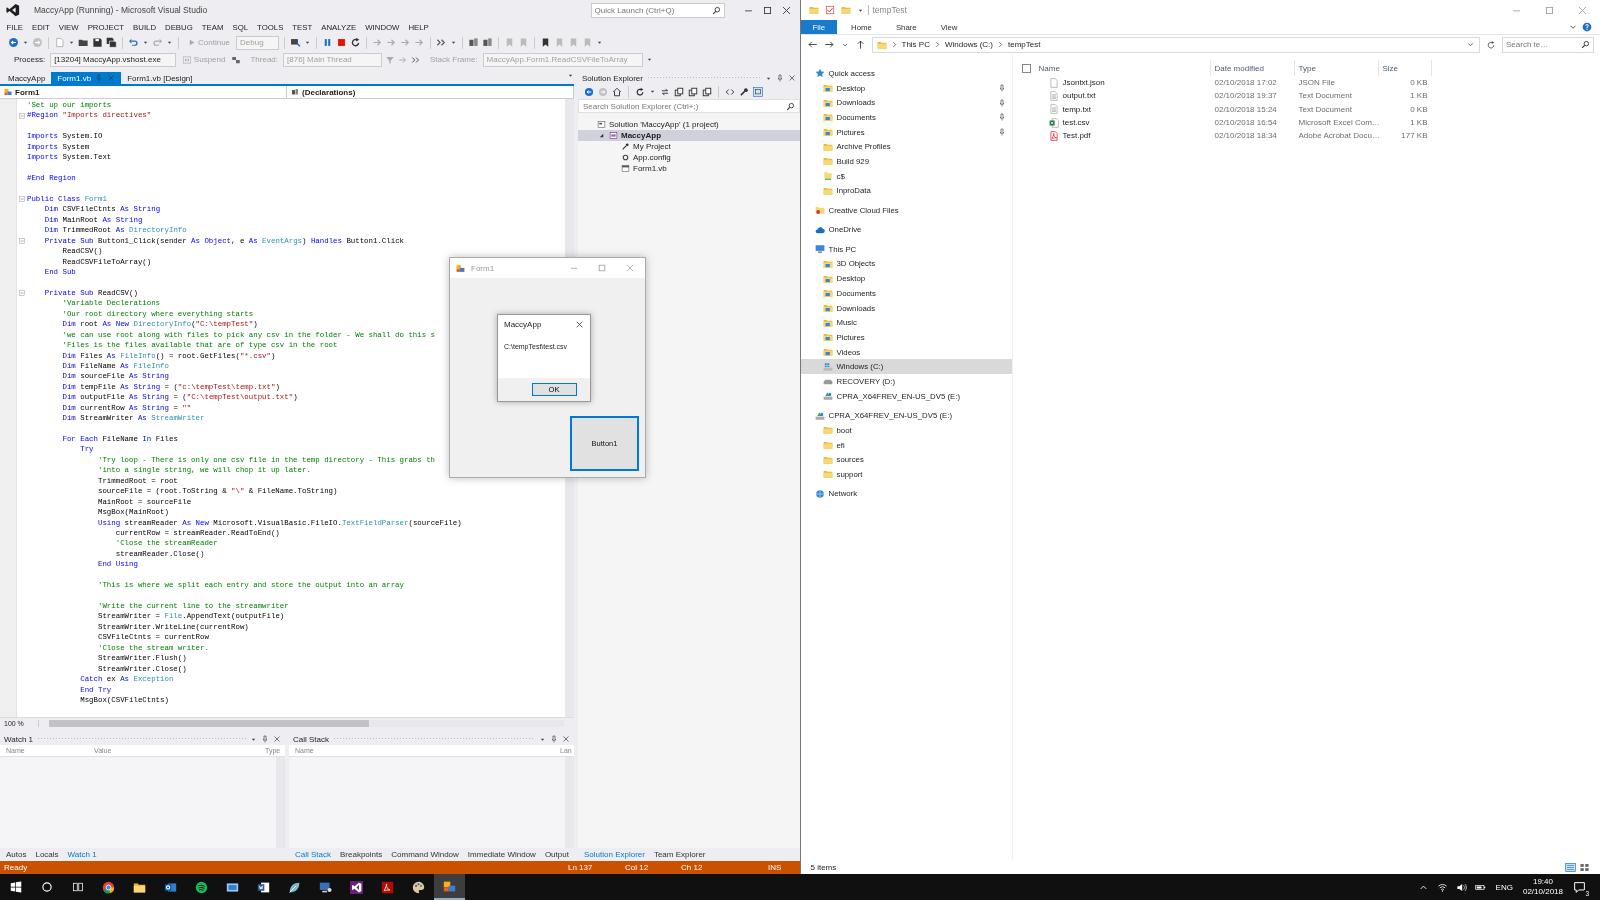 The image size is (1600, 900). I want to click on type-dropdown: Form1, so click(143, 92).